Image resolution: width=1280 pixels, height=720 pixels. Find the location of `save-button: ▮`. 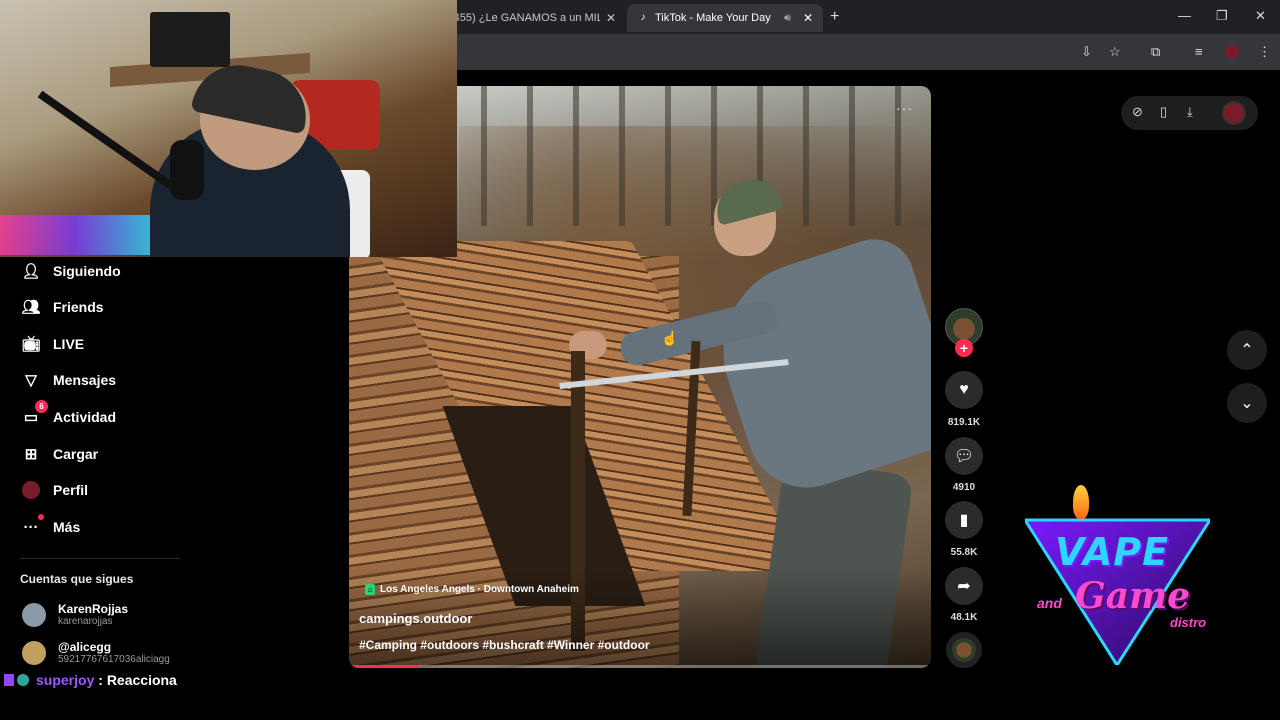

save-button: ▮ is located at coordinates (964, 520).